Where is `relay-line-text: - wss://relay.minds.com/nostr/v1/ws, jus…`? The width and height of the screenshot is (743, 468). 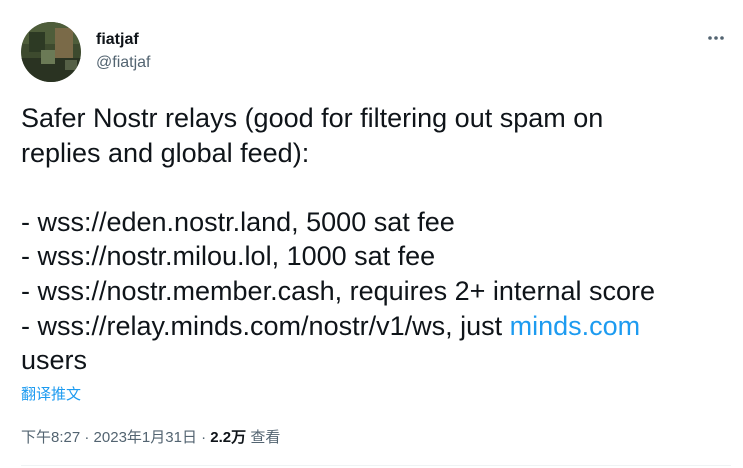 relay-line-text: - wss://relay.minds.com/nostr/v1/ws, jus… is located at coordinates (265, 325).